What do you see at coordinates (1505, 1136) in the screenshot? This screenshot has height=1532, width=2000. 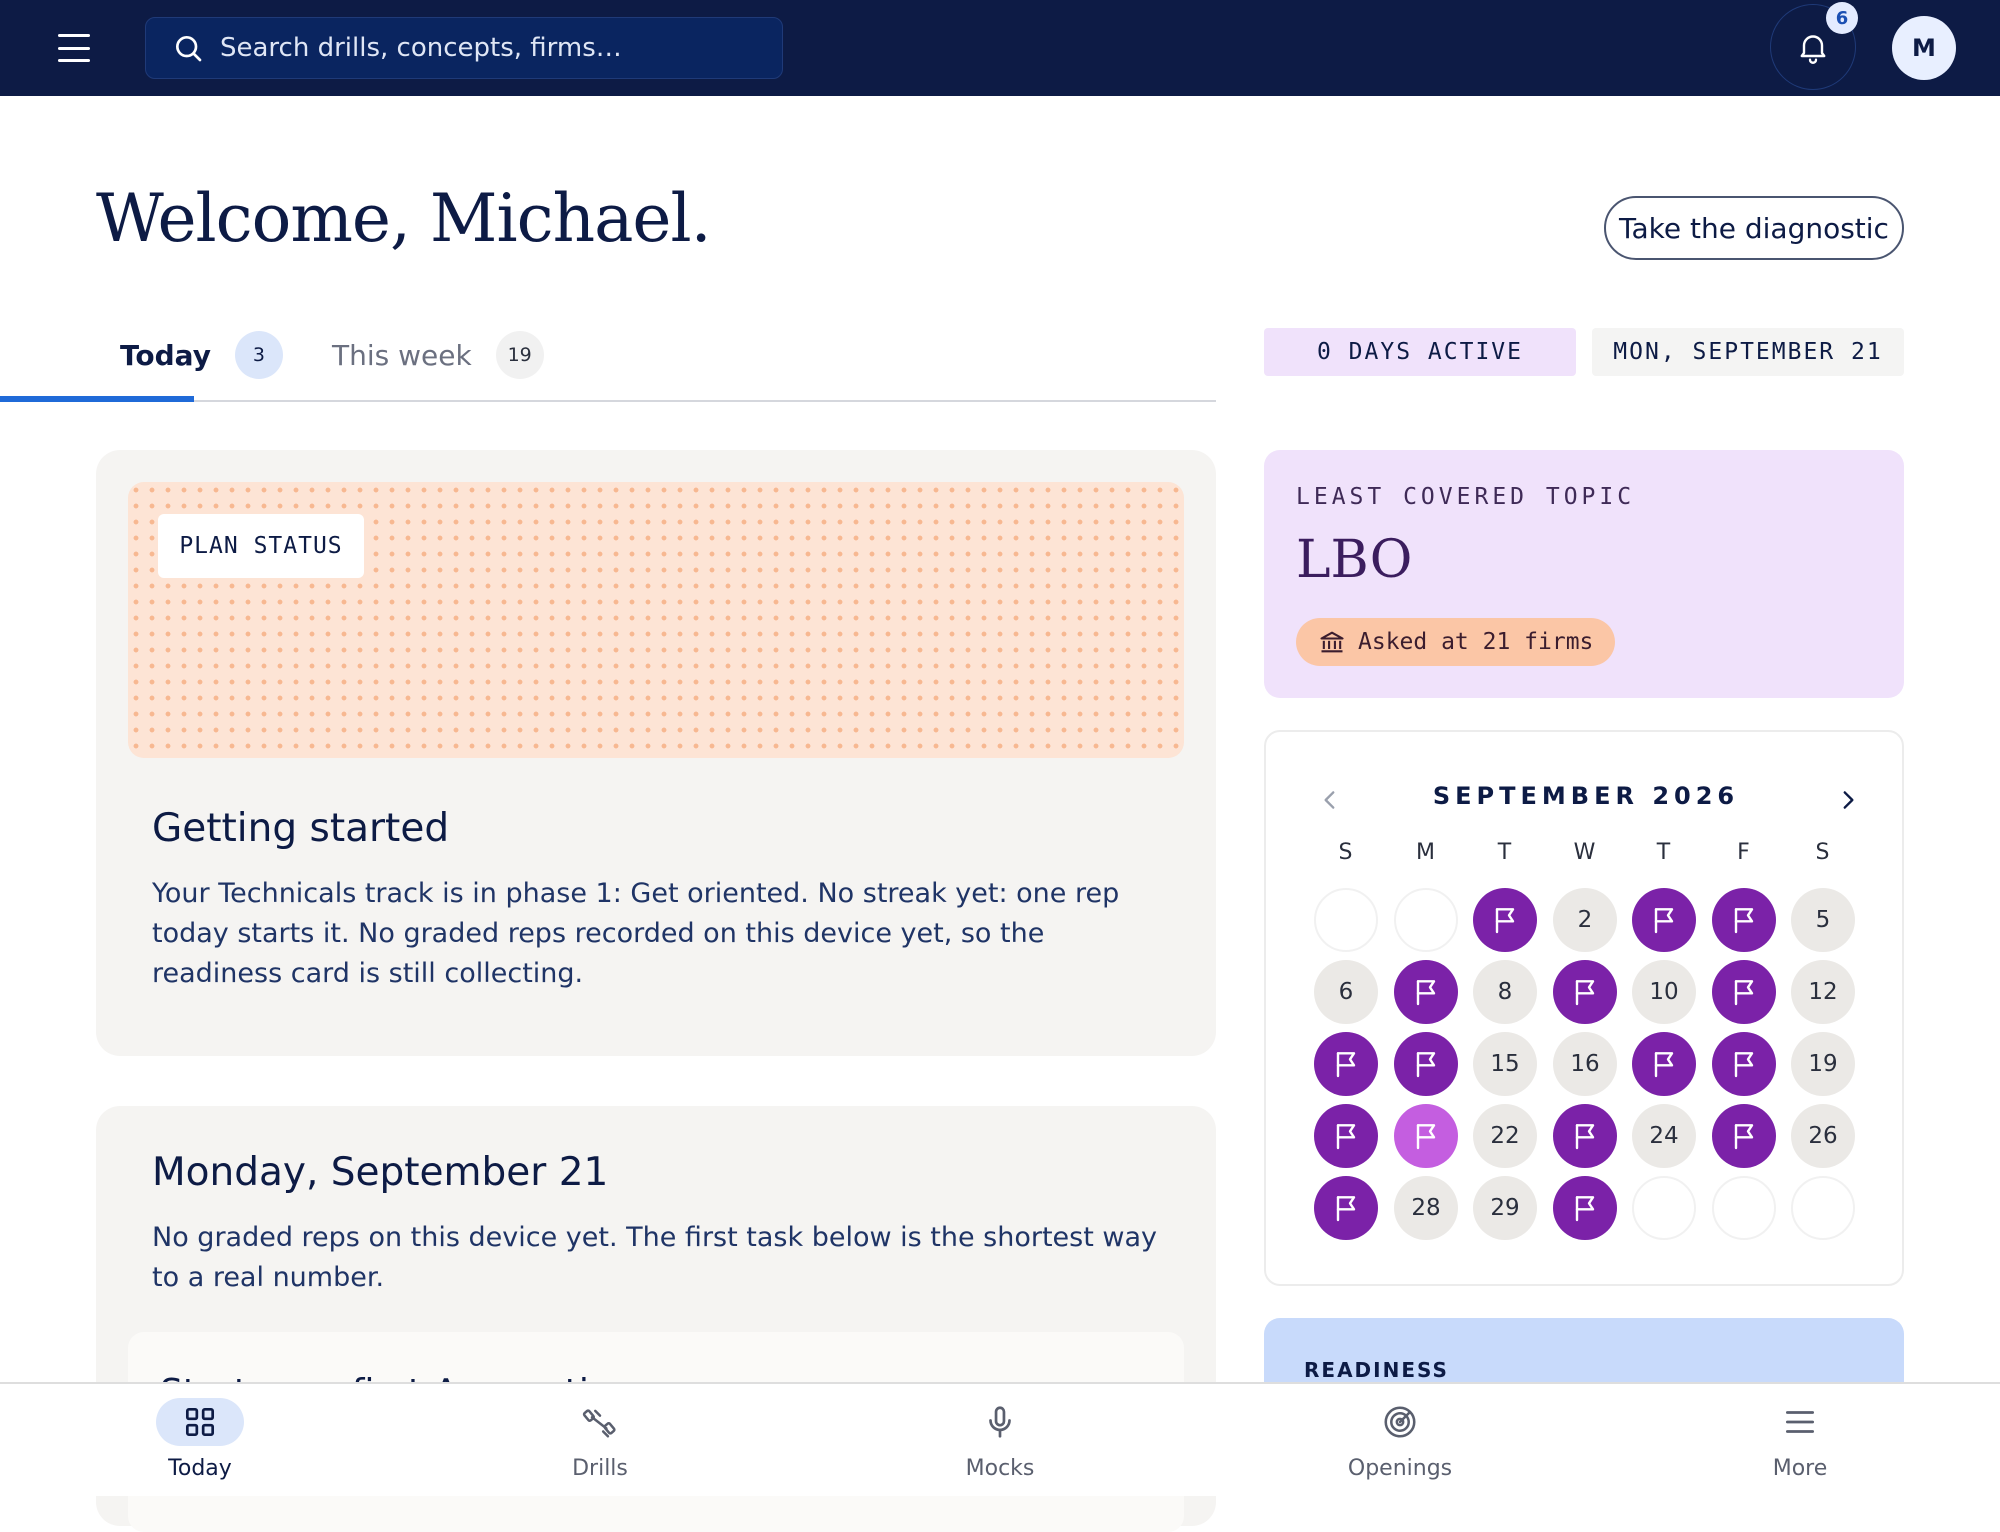 I see `calendar-day: 22` at bounding box center [1505, 1136].